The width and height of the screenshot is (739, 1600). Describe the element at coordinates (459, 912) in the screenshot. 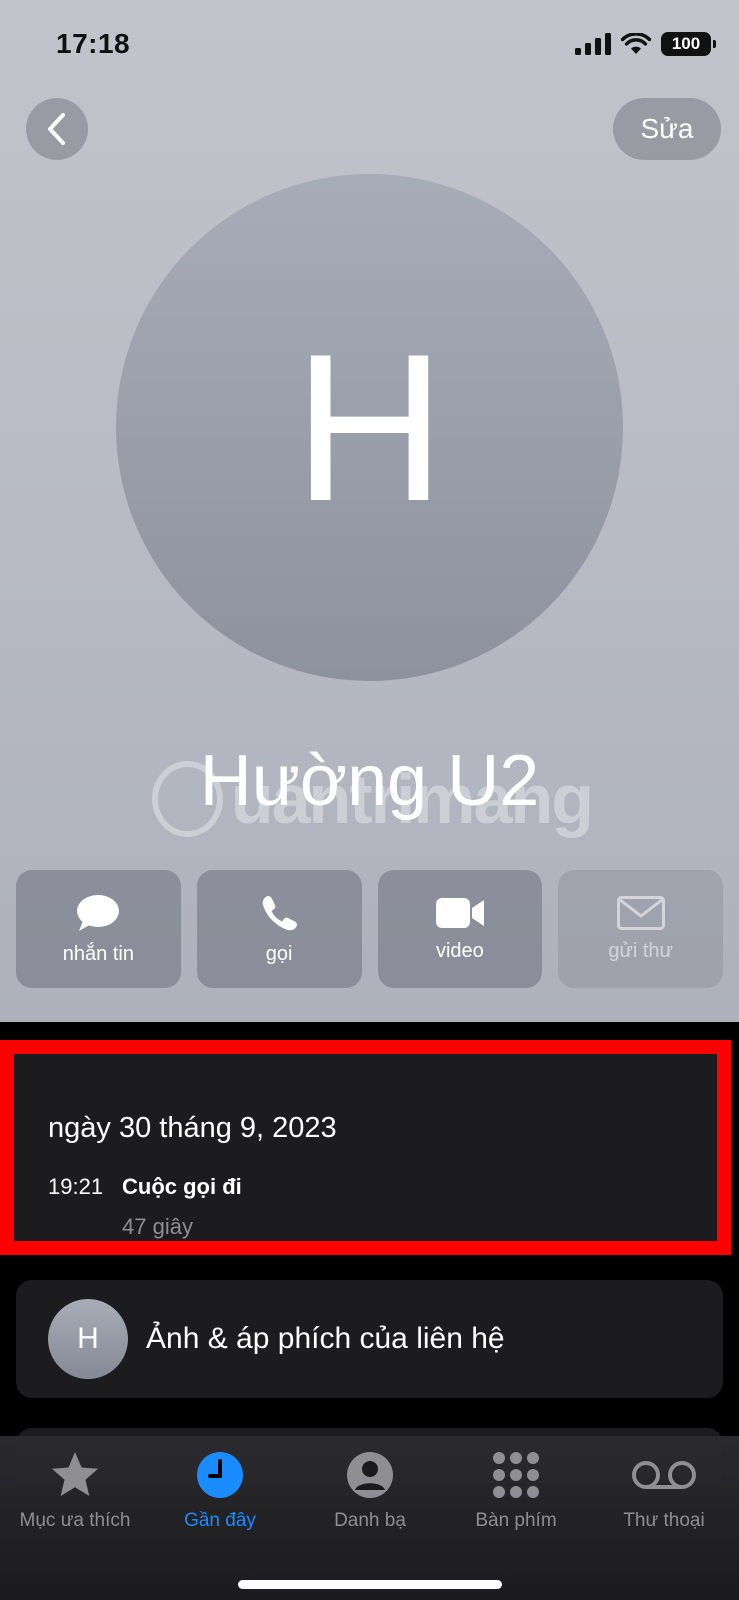

I see `video-camera-icon` at that location.